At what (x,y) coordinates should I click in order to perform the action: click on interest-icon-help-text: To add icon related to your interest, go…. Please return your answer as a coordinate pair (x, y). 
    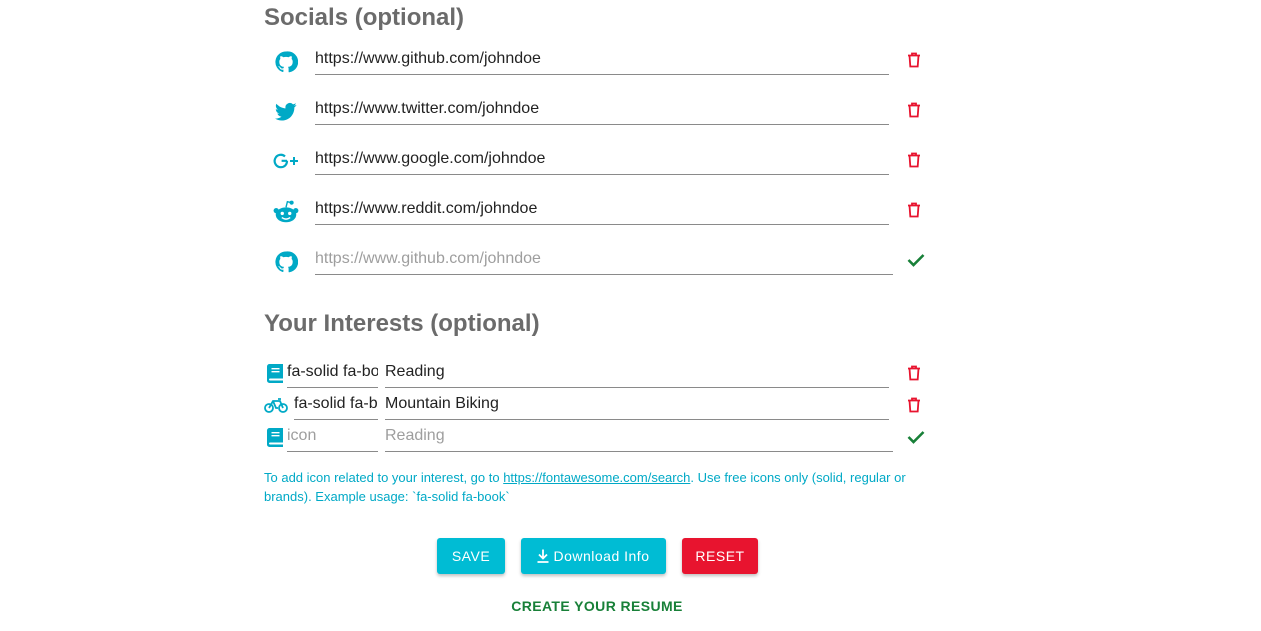
    Looking at the image, I should click on (598, 487).